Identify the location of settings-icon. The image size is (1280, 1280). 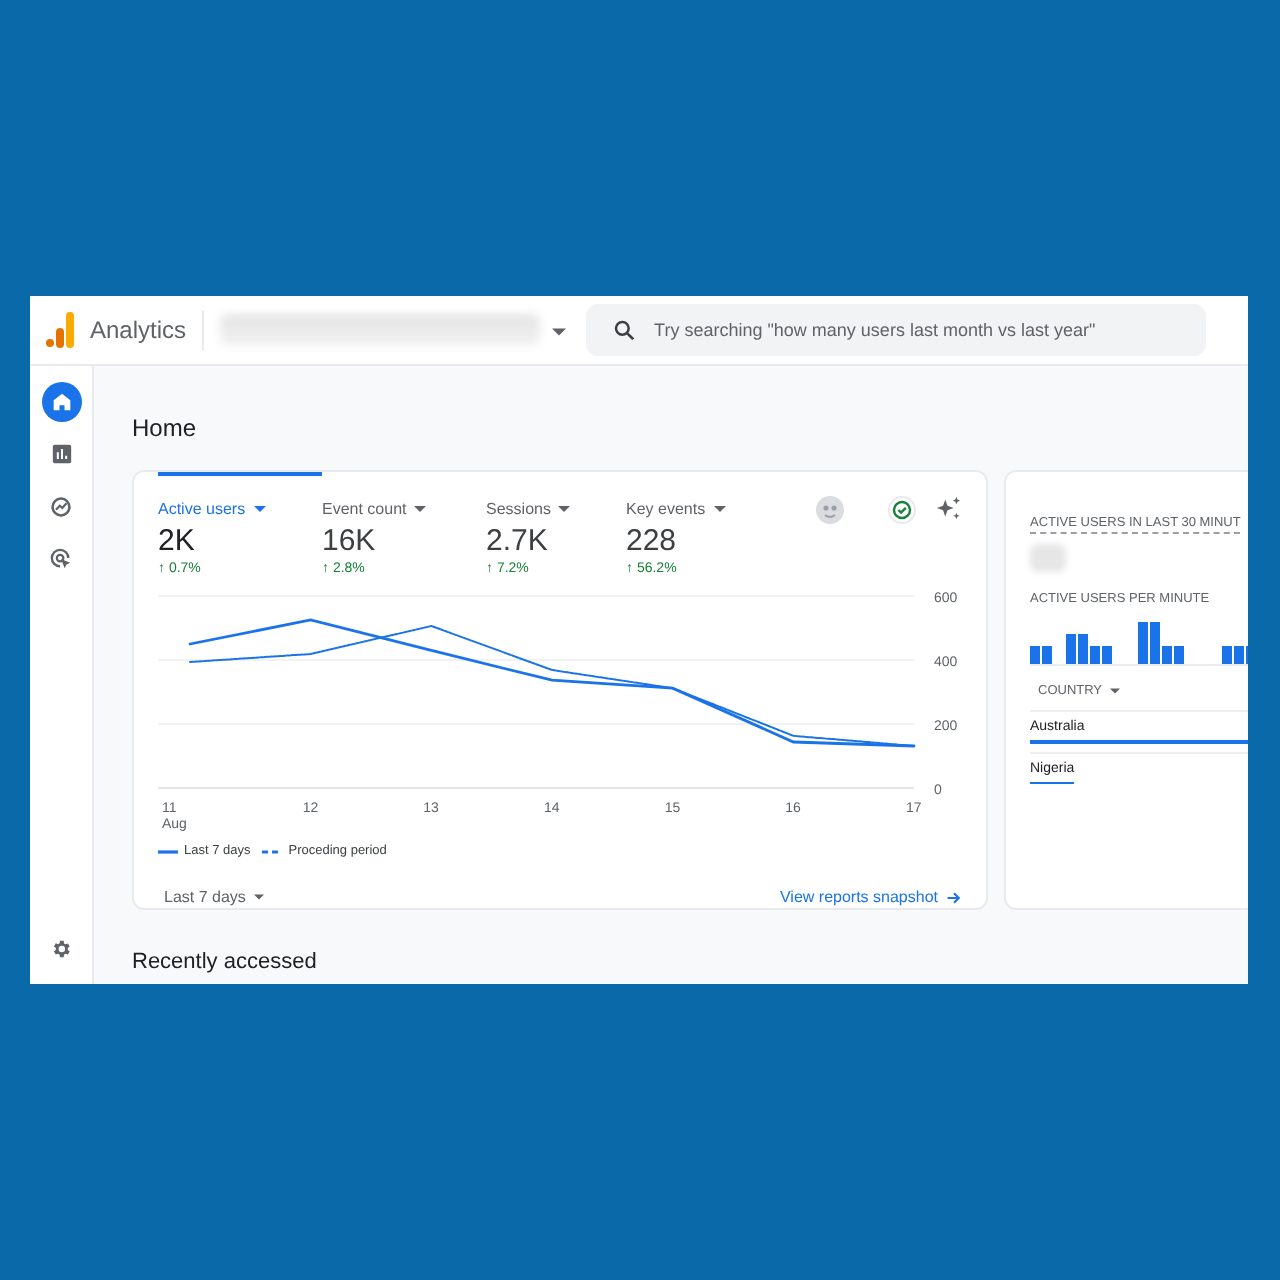
(61, 949).